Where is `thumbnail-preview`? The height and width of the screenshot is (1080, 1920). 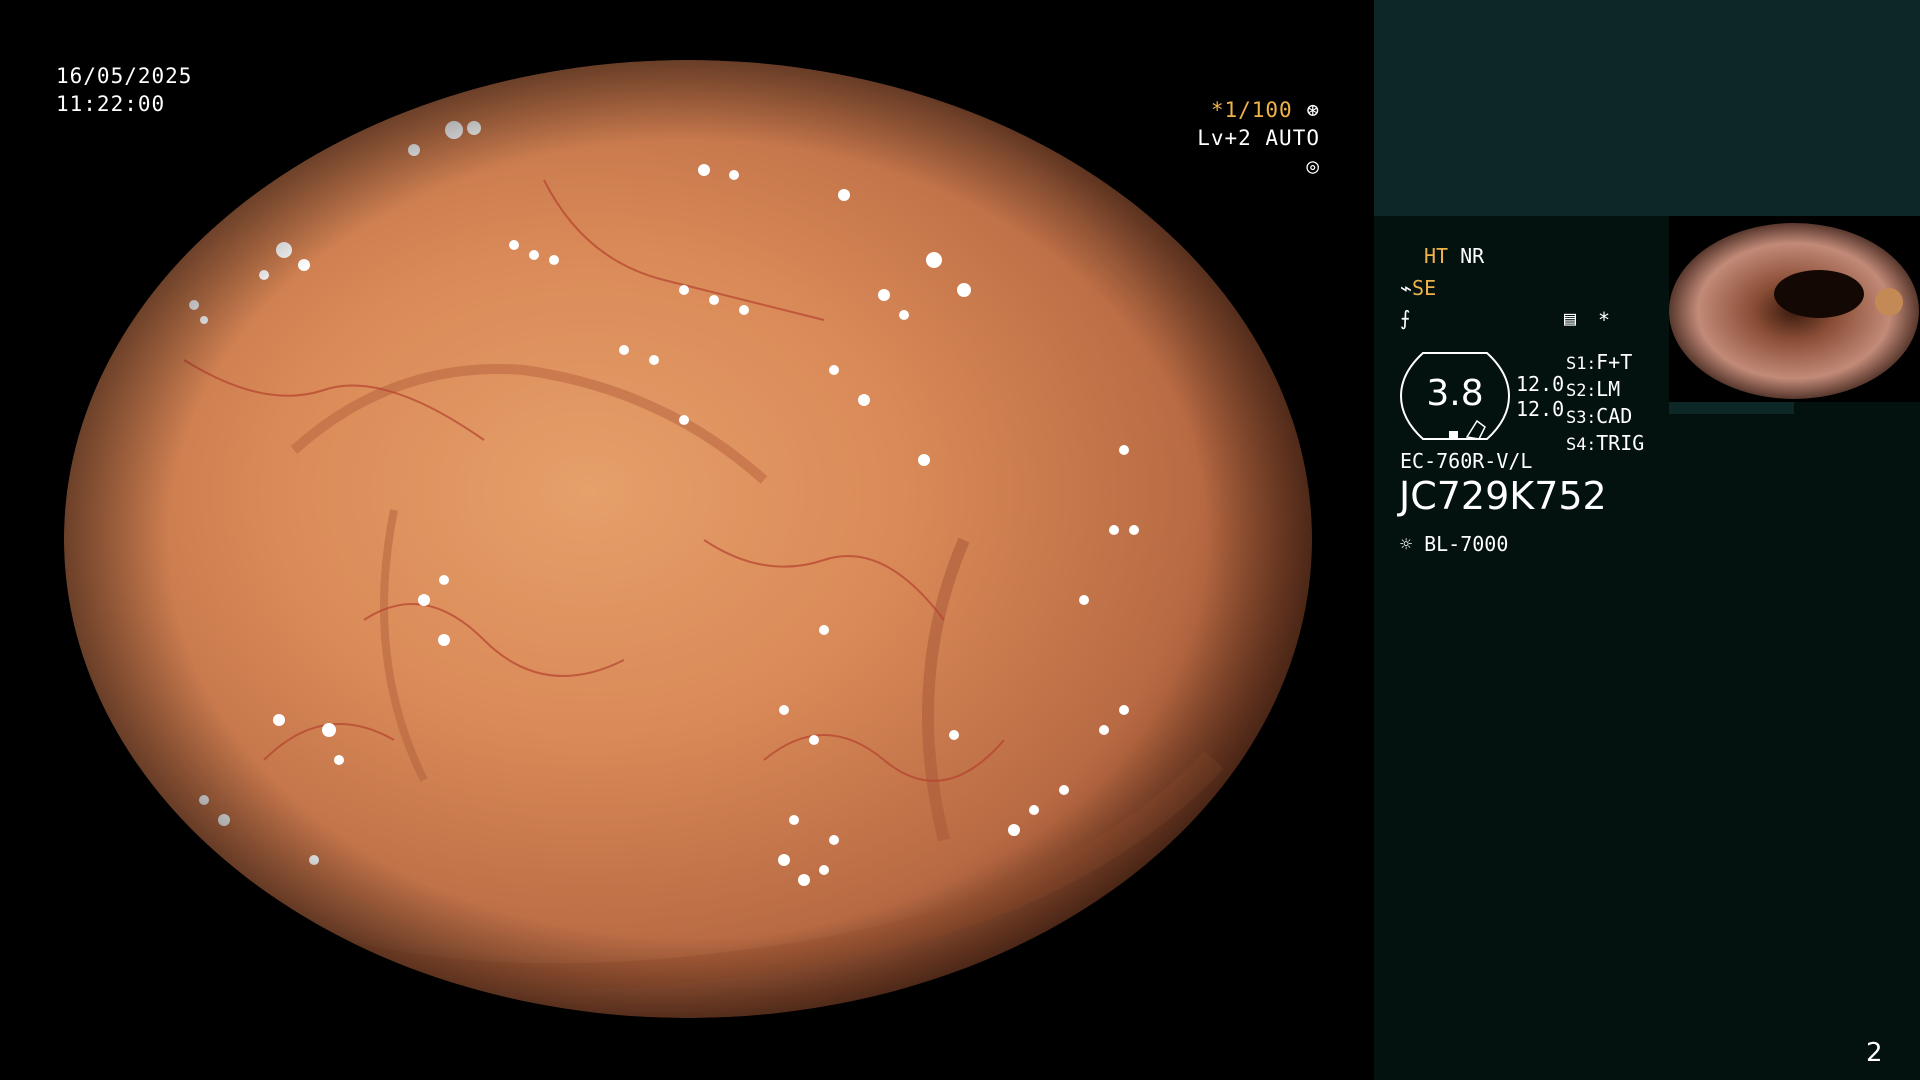 thumbnail-preview is located at coordinates (1794, 309).